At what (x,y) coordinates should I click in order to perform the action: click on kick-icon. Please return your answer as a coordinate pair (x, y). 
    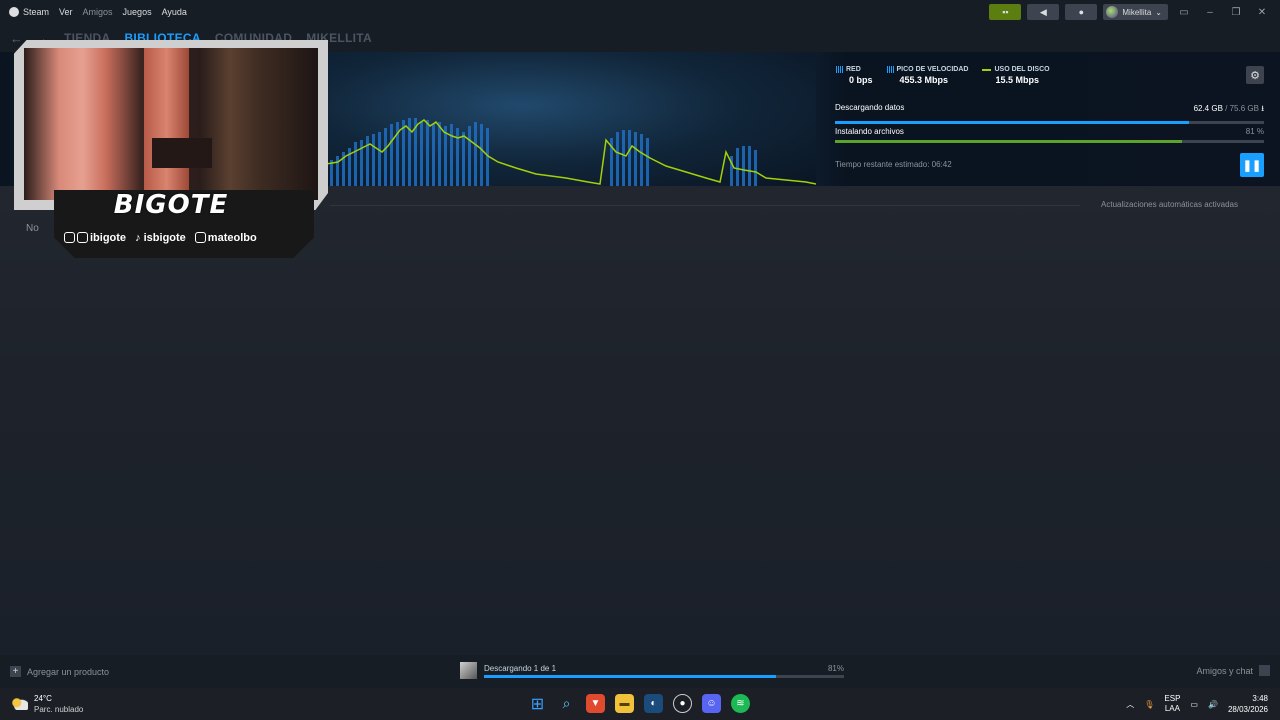
    Looking at the image, I should click on (82, 237).